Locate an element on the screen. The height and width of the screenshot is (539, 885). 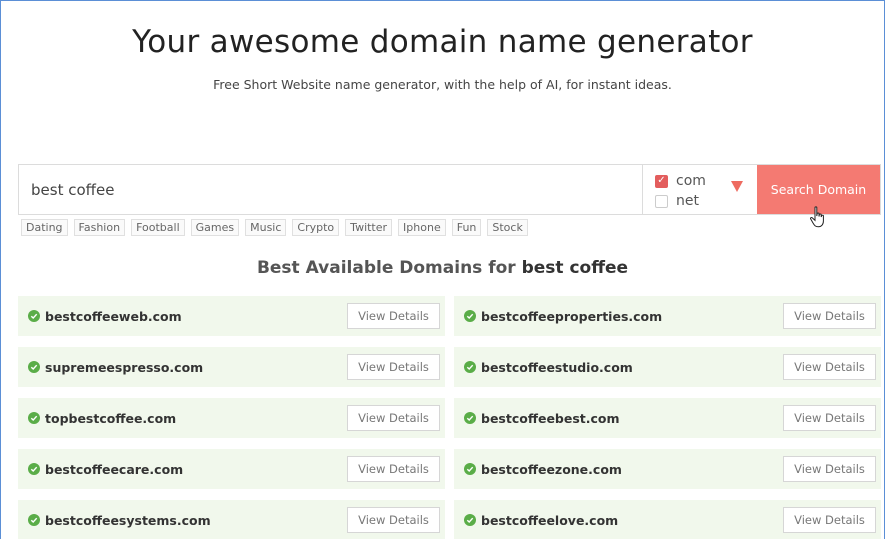
domain-name: topbestcoffee.com is located at coordinates (111, 418).